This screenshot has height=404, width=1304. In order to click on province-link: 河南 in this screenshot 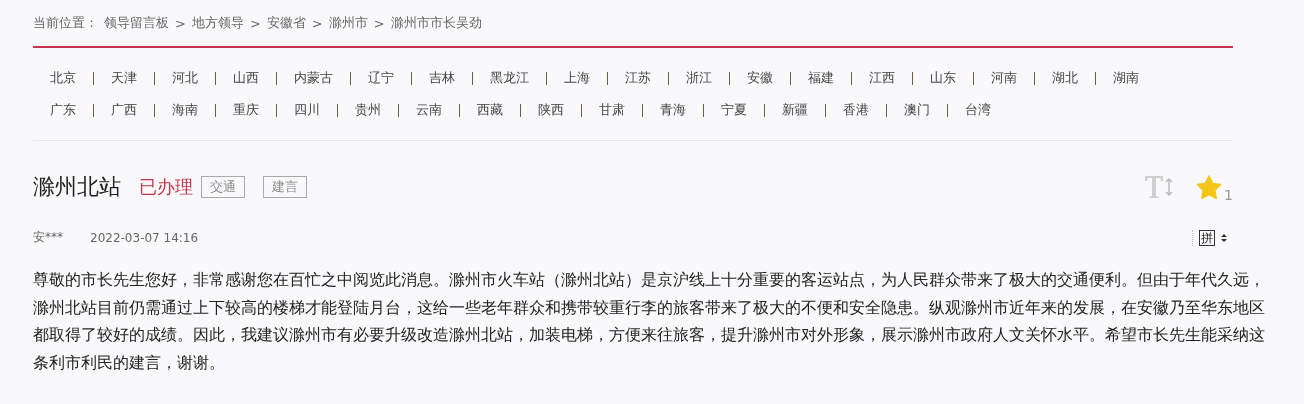, I will do `click(1004, 78)`.